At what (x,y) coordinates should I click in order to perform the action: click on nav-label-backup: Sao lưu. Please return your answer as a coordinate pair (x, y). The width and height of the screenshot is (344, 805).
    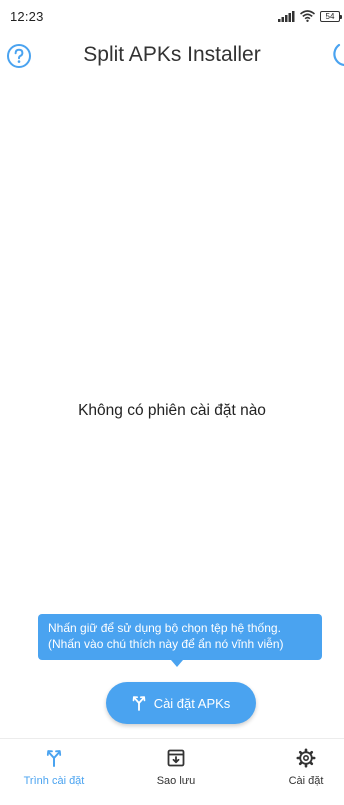
    Looking at the image, I should click on (176, 781).